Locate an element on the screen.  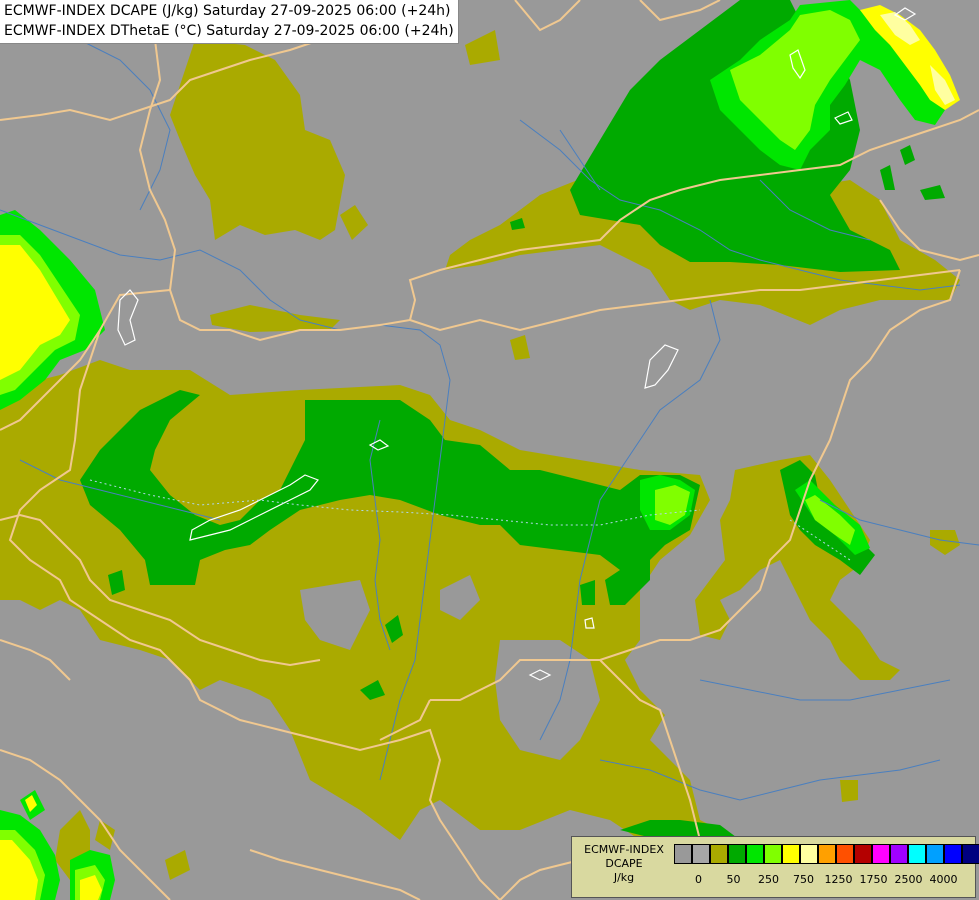
legend-tick-label: 750 is located at coordinates (803, 879).